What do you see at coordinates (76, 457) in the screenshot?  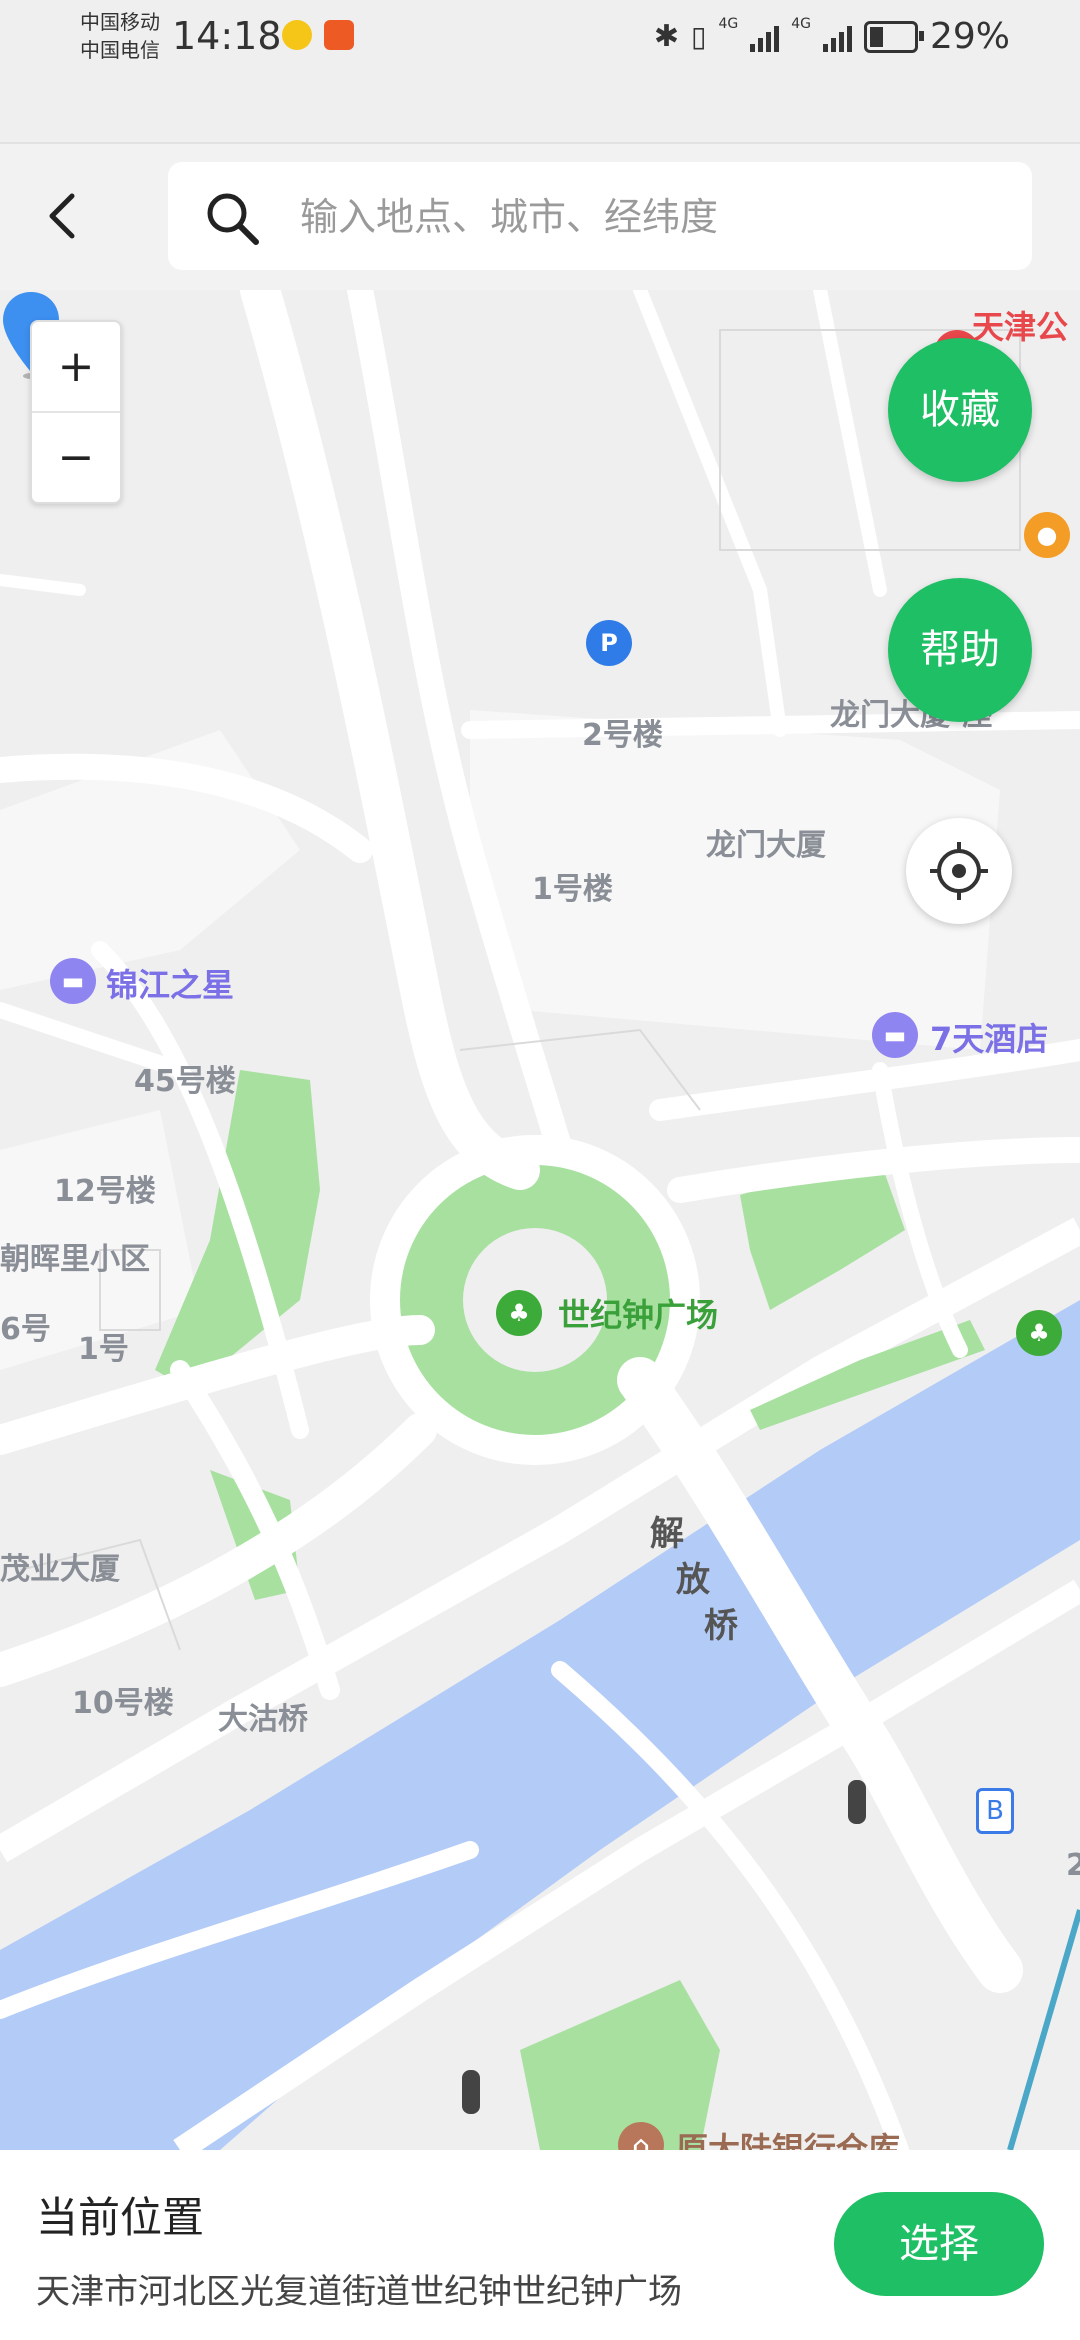 I see `zoom-out-button: −` at bounding box center [76, 457].